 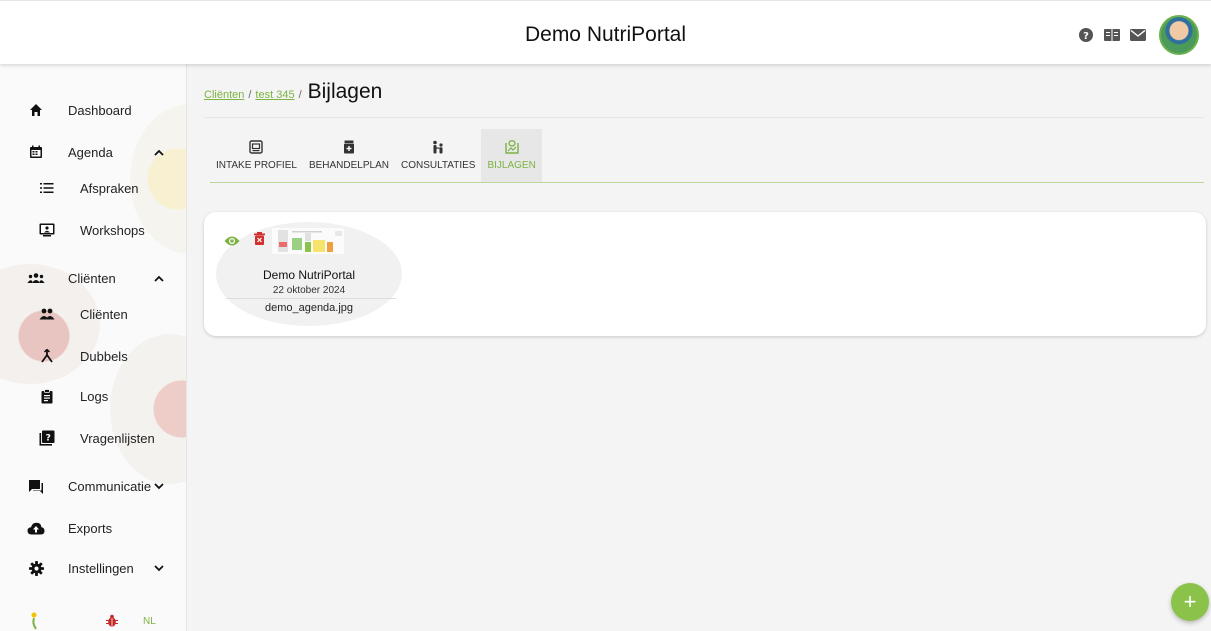 I want to click on attachment-title: Demo NutriPortal, so click(x=309, y=275).